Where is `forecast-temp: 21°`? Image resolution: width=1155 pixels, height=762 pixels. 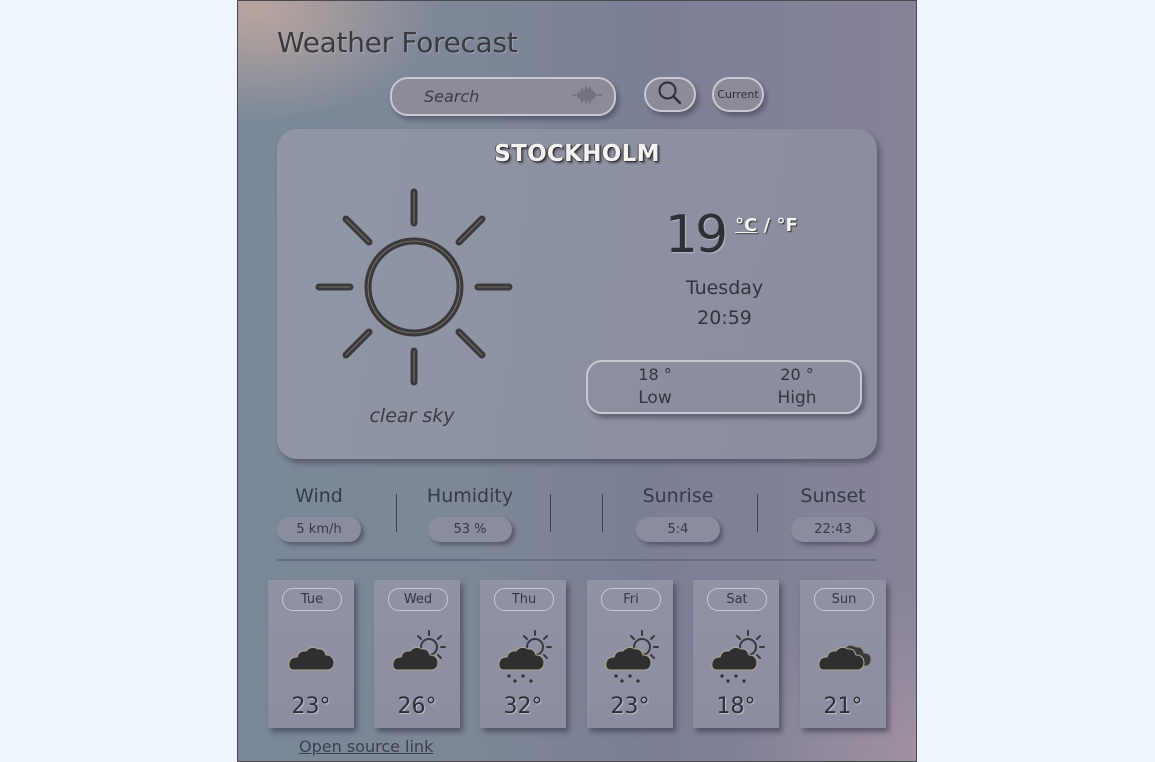
forecast-temp: 21° is located at coordinates (843, 706).